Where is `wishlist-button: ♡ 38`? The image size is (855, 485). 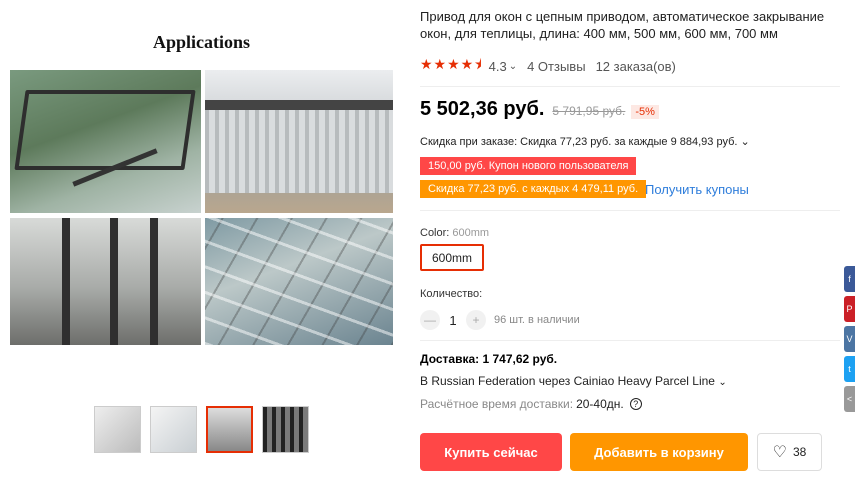
wishlist-button: ♡ 38 is located at coordinates (789, 452).